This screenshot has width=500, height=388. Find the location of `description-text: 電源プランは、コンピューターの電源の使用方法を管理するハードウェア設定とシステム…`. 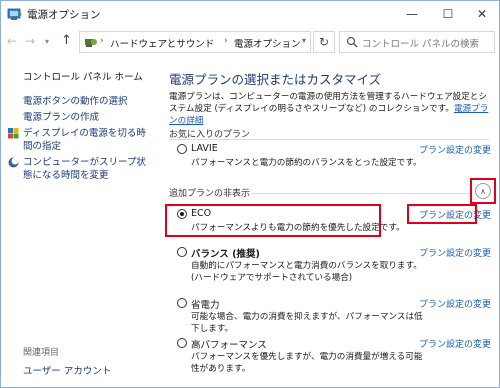

description-text: 電源プランは、コンピューターの電源の使用方法を管理するハードウェア設定とシステム… is located at coordinates (328, 103).